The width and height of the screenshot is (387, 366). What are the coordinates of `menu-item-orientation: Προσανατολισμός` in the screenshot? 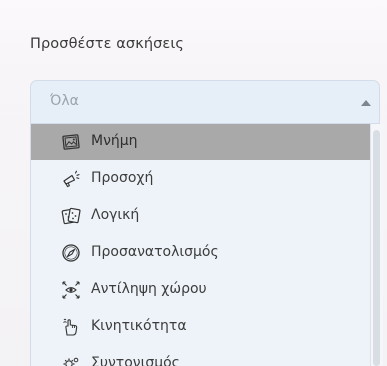 It's located at (201, 253).